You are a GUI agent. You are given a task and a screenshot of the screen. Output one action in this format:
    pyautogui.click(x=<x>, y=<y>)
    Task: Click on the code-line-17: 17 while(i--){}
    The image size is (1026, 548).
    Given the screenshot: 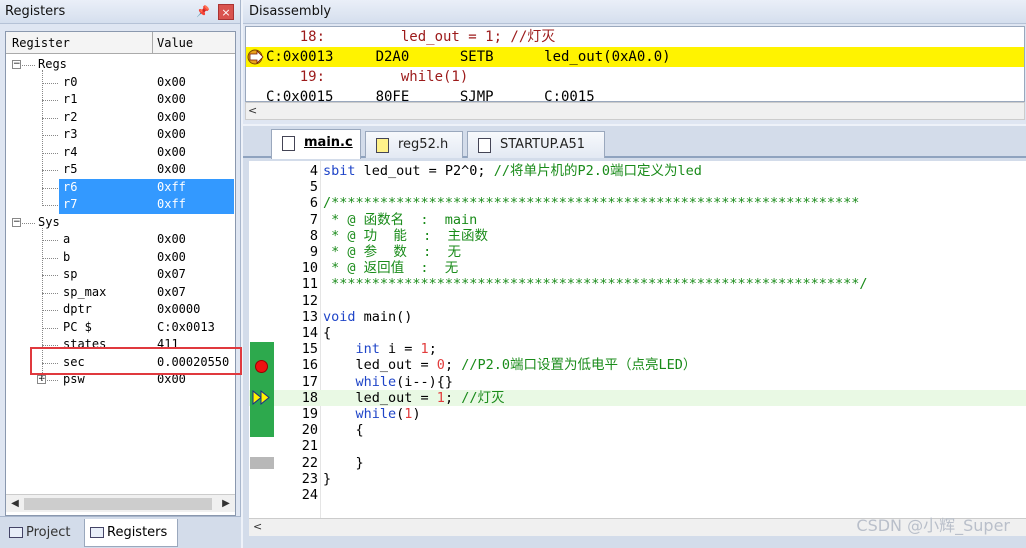 What is the action you would take?
    pyautogui.click(x=637, y=382)
    